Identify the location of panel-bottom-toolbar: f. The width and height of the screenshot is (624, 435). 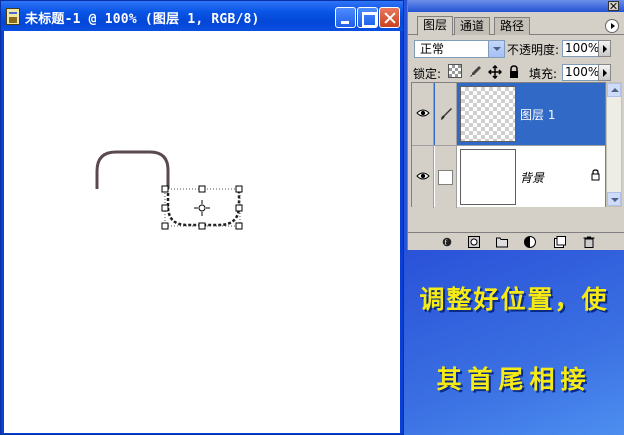
(516, 241).